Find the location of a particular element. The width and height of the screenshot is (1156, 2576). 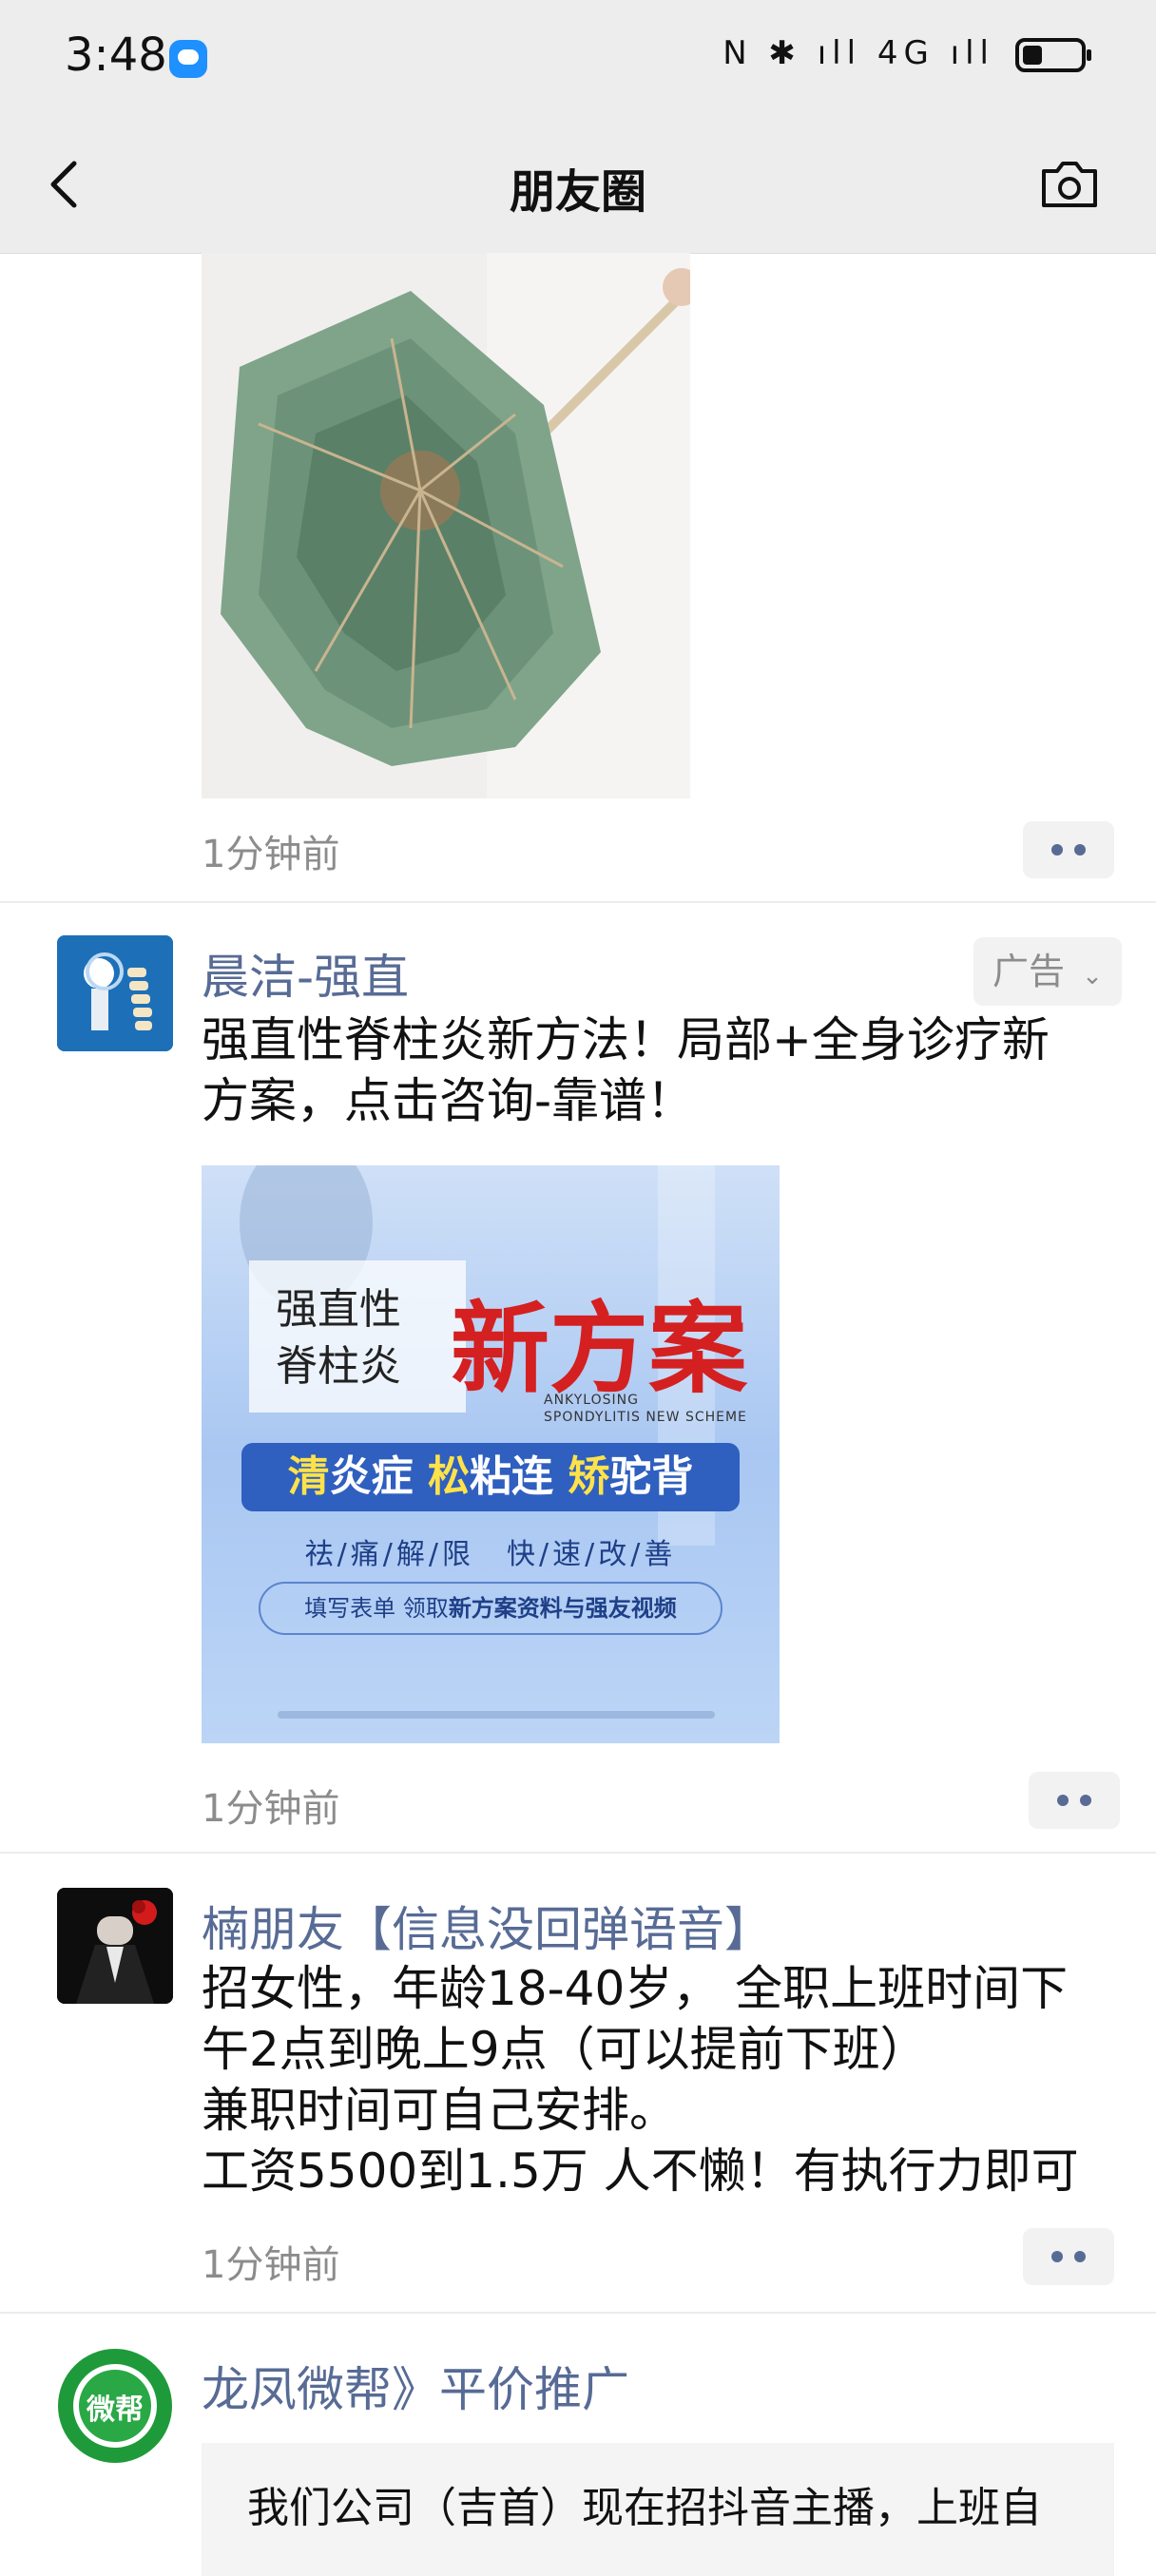

page-title: 朋友圈 is located at coordinates (577, 192).